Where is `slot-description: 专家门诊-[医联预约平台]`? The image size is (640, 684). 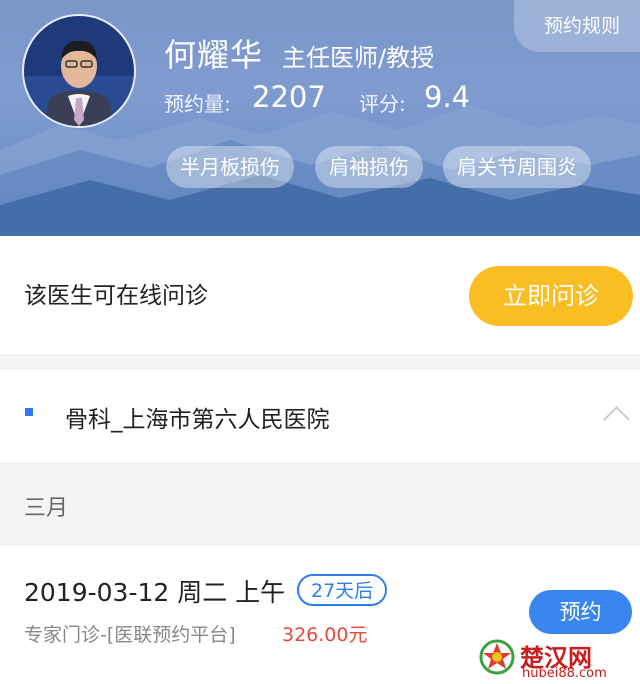
slot-description: 专家门诊-[医联预约平台] is located at coordinates (130, 635).